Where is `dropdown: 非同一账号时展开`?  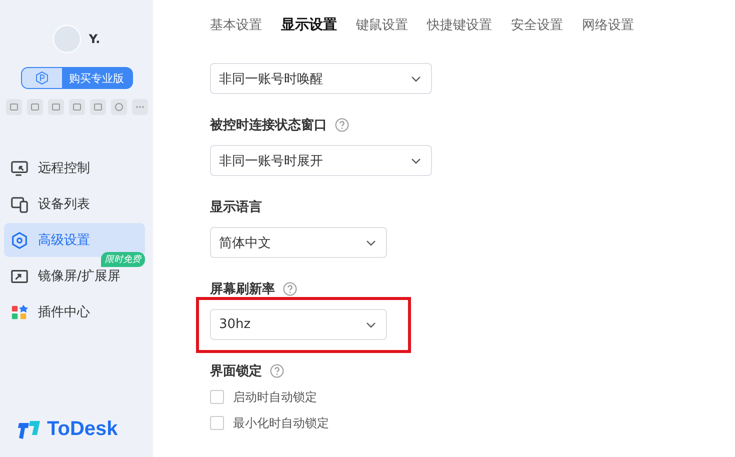
dropdown: 非同一账号时展开 is located at coordinates (321, 160).